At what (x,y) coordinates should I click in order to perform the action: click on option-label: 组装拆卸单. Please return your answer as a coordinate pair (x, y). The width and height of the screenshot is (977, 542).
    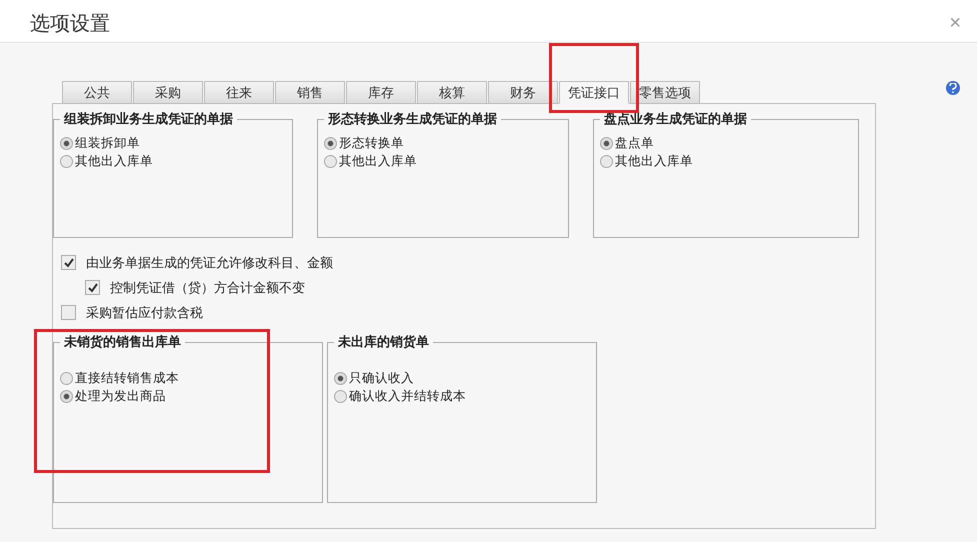
    Looking at the image, I should click on (107, 143).